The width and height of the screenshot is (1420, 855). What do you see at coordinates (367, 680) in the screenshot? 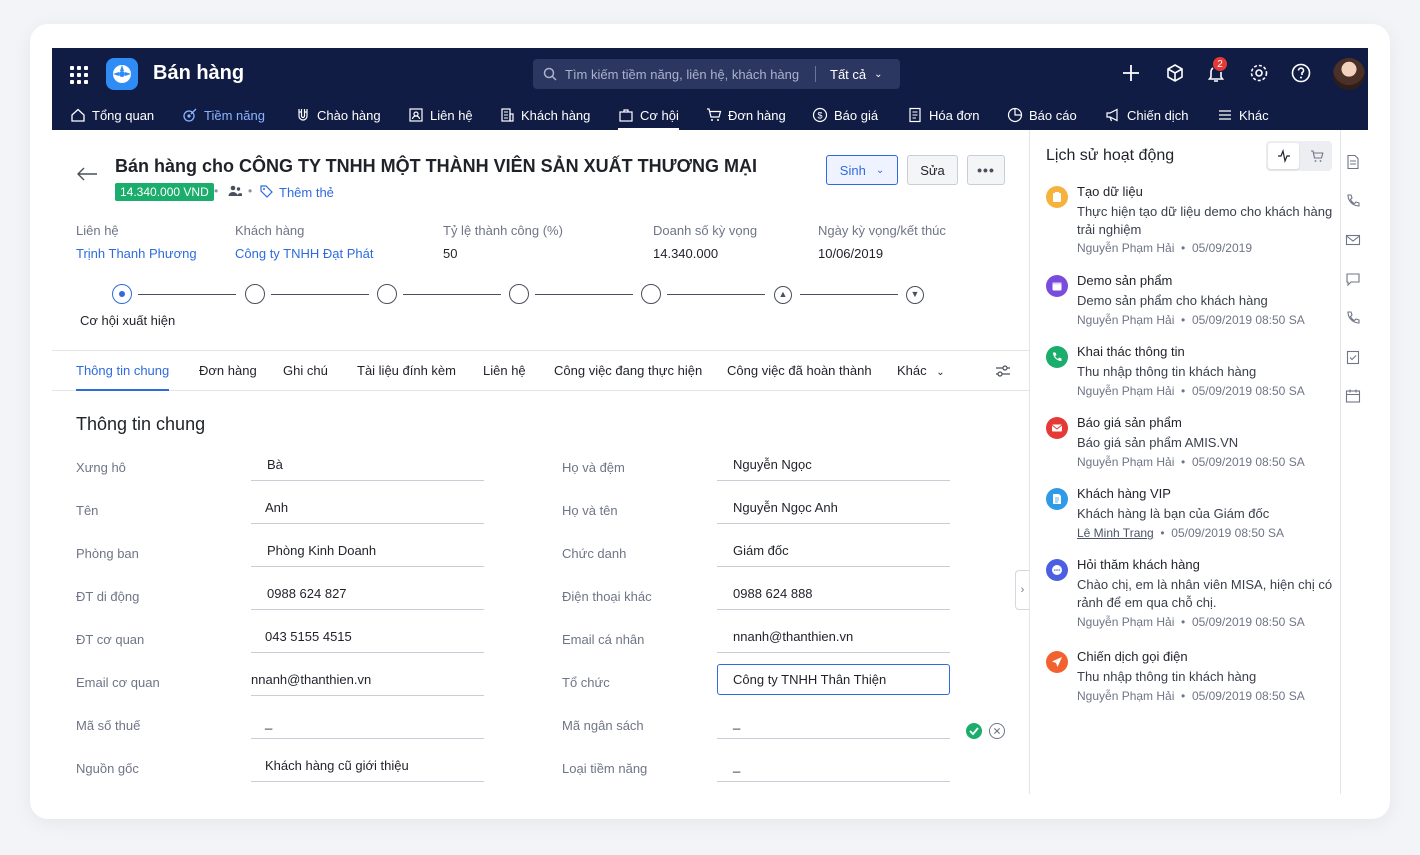
I see `field-office-email: nnanh@thanthien.vn` at bounding box center [367, 680].